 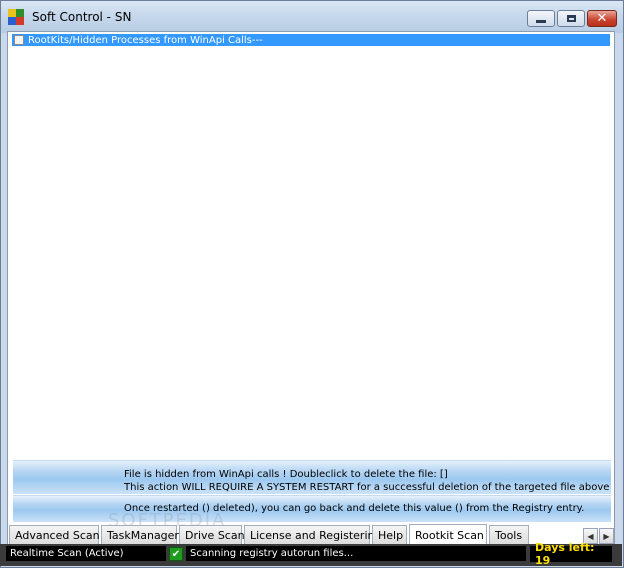 I want to click on tab-license-and-registering: License and Registering, so click(x=312, y=534).